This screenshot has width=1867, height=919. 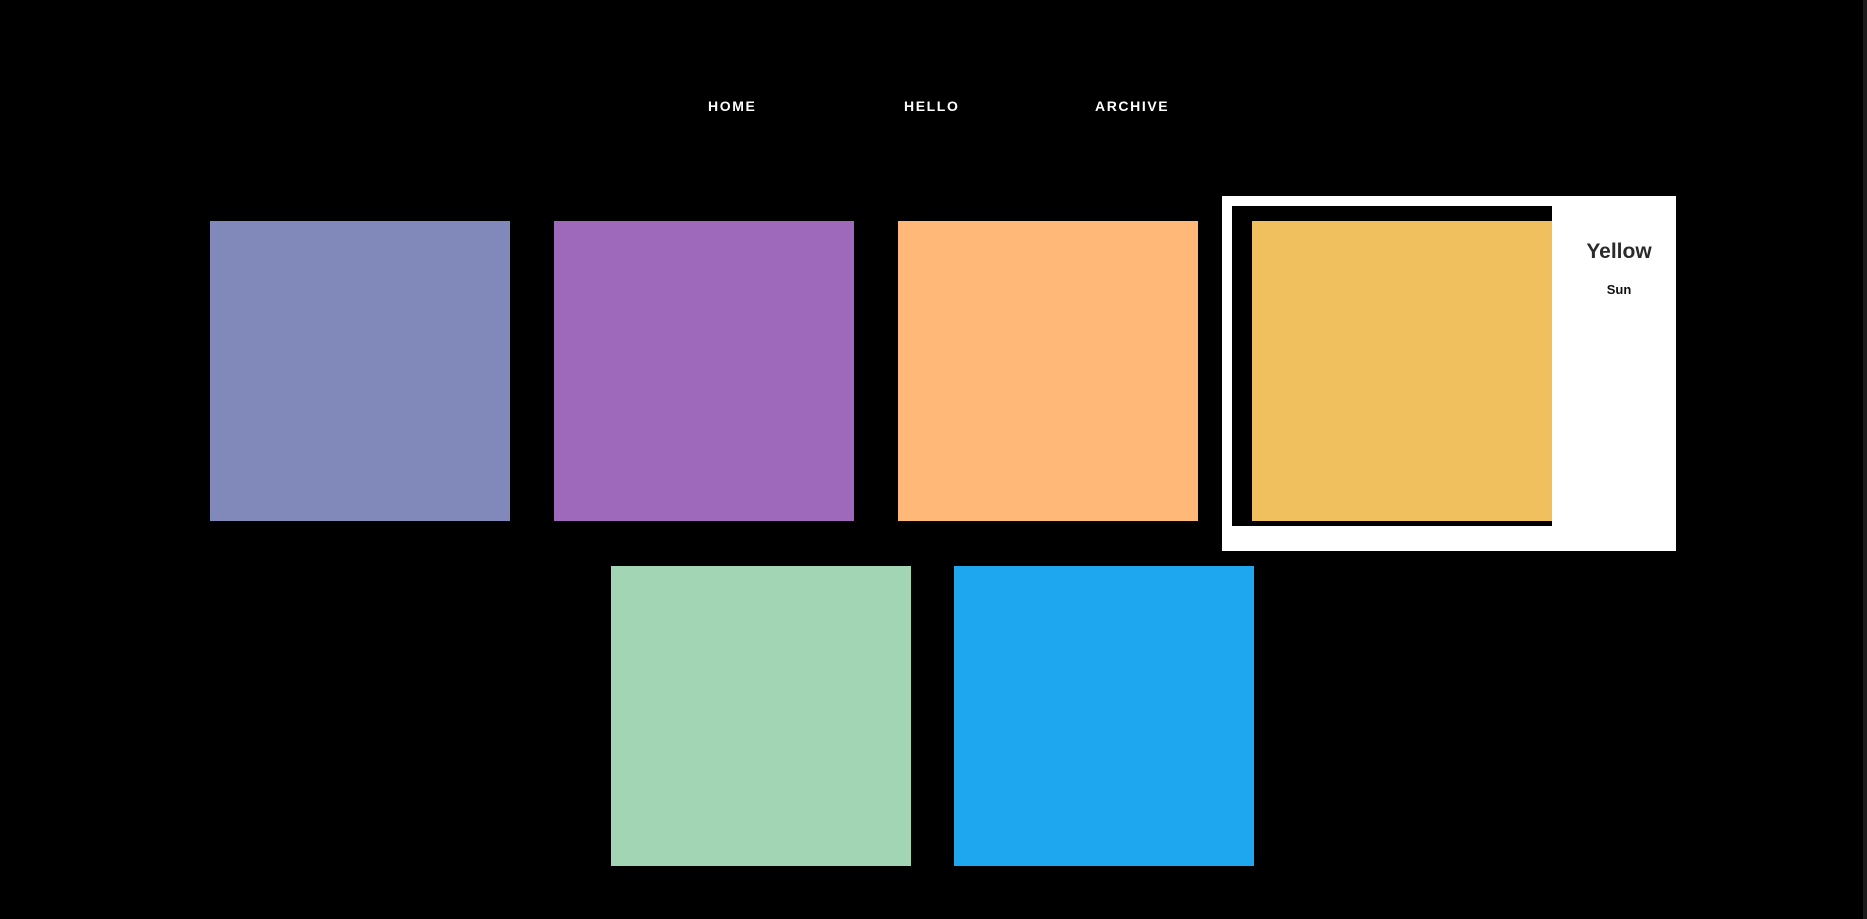 I want to click on active-swatch-card: Yellow Sun, so click(x=1449, y=373).